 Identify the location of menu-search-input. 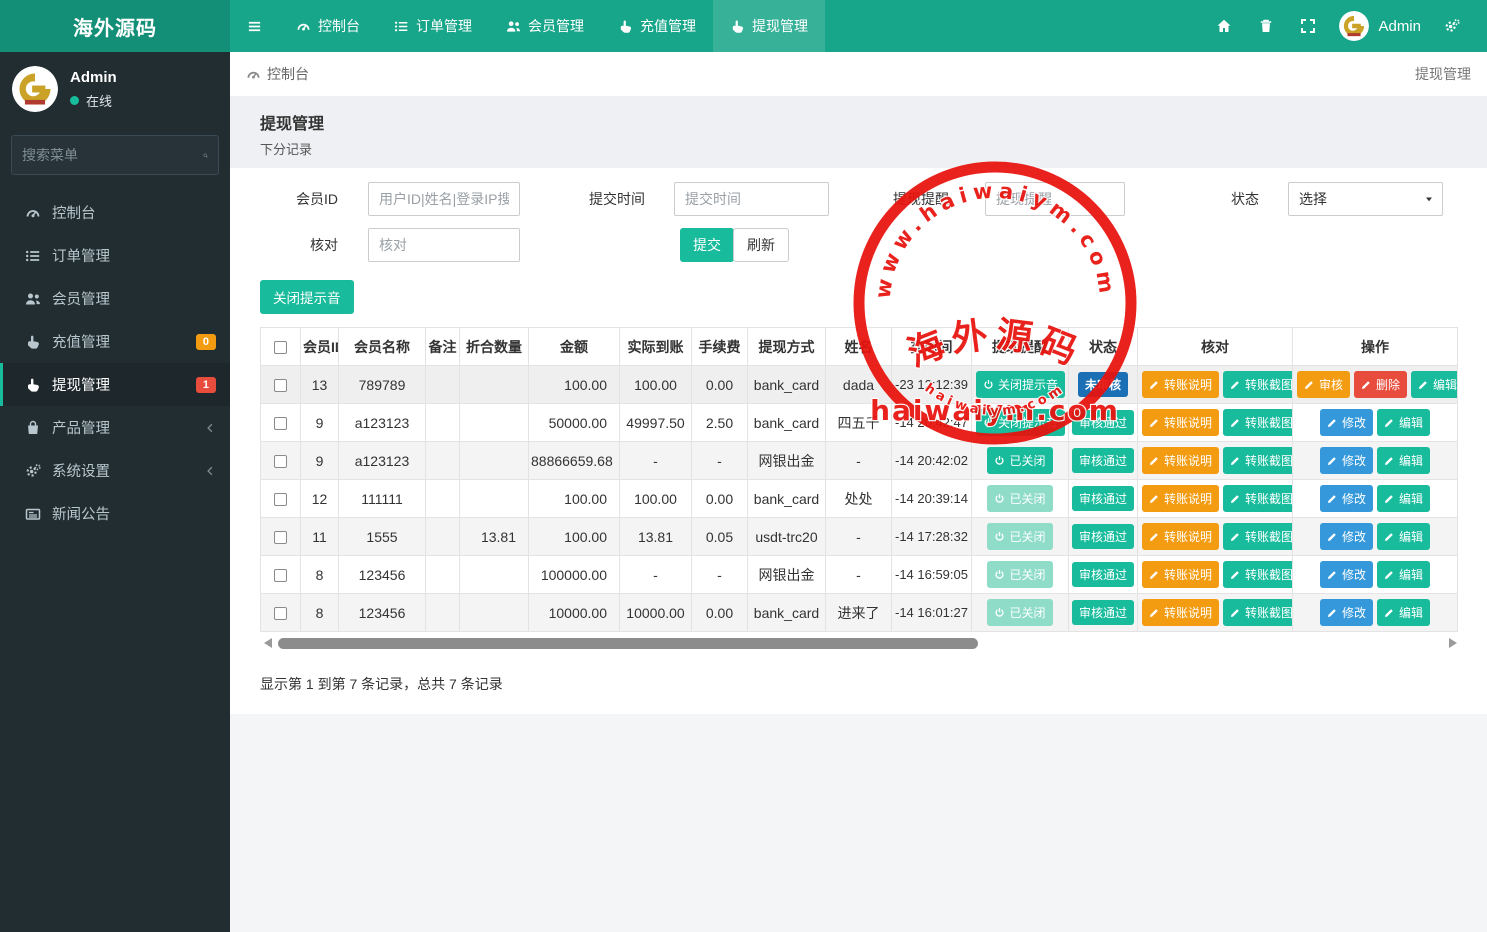
(112, 155).